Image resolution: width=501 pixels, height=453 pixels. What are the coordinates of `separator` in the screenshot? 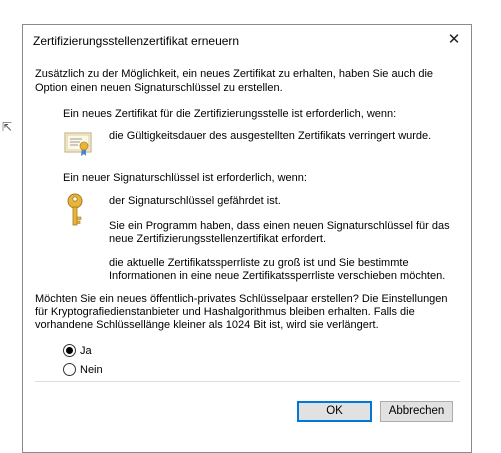 It's located at (247, 381).